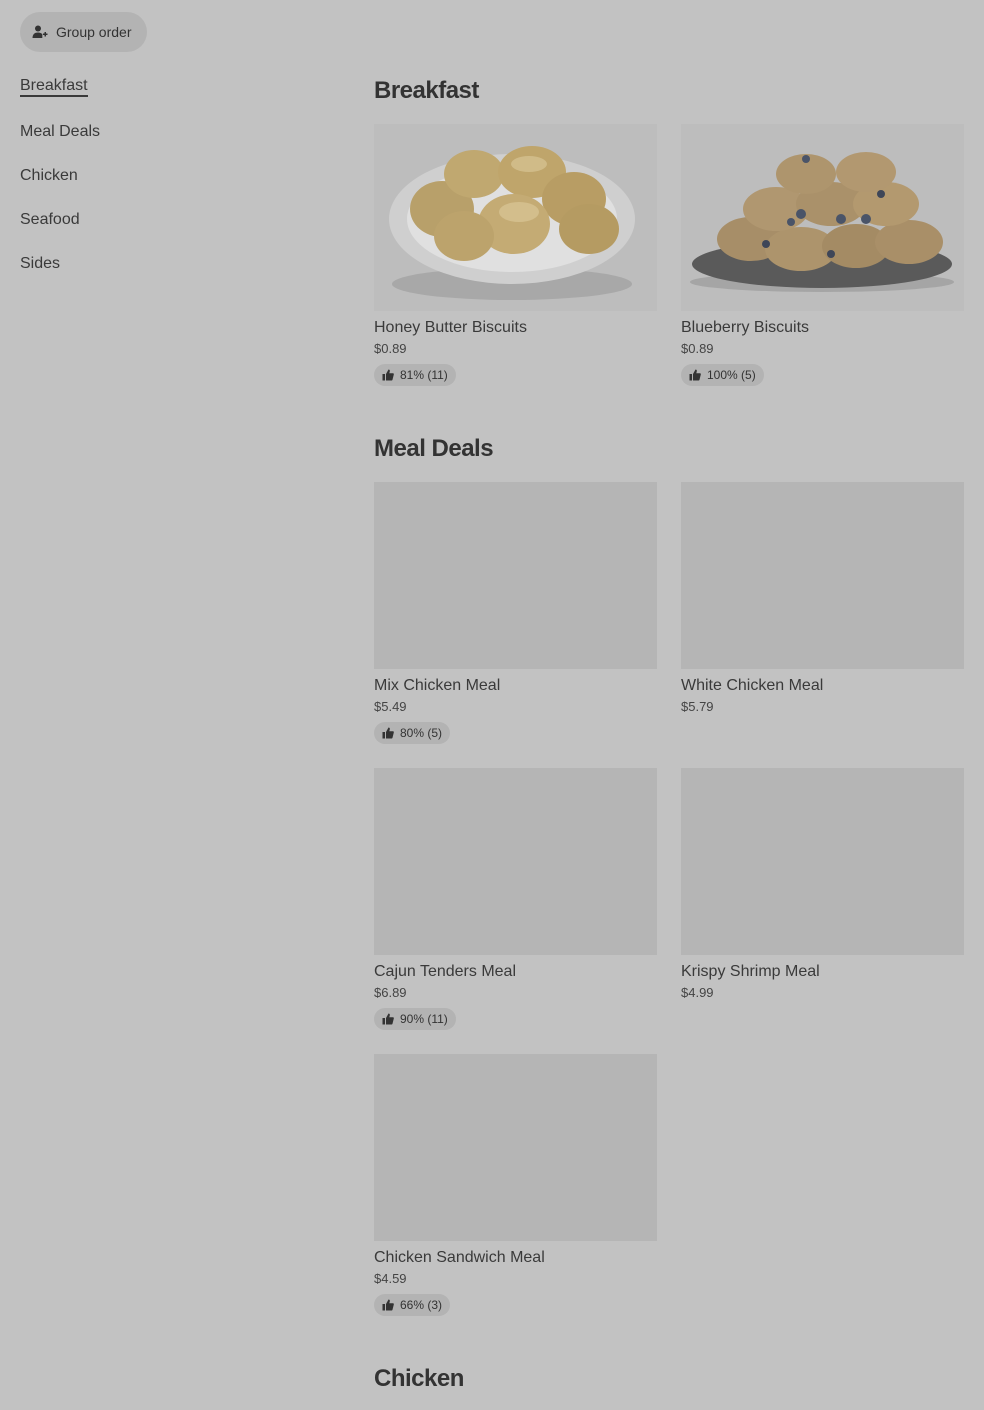  Describe the element at coordinates (54, 87) in the screenshot. I see `nav-item-label: Breakfast` at that location.